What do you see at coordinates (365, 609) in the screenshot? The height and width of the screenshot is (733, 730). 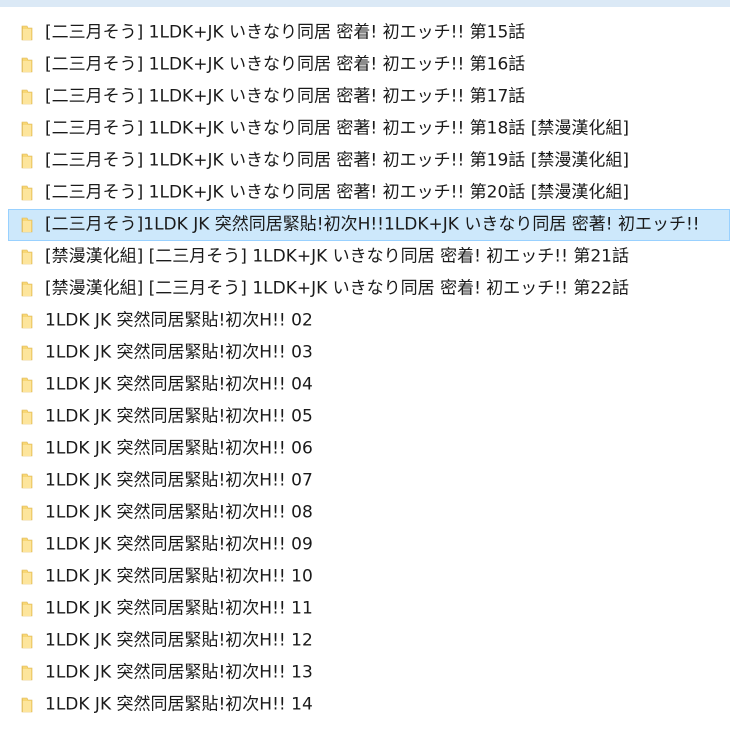 I see `folder-row: 1LDK JK 突然同居緊貼!初次H!! 11` at bounding box center [365, 609].